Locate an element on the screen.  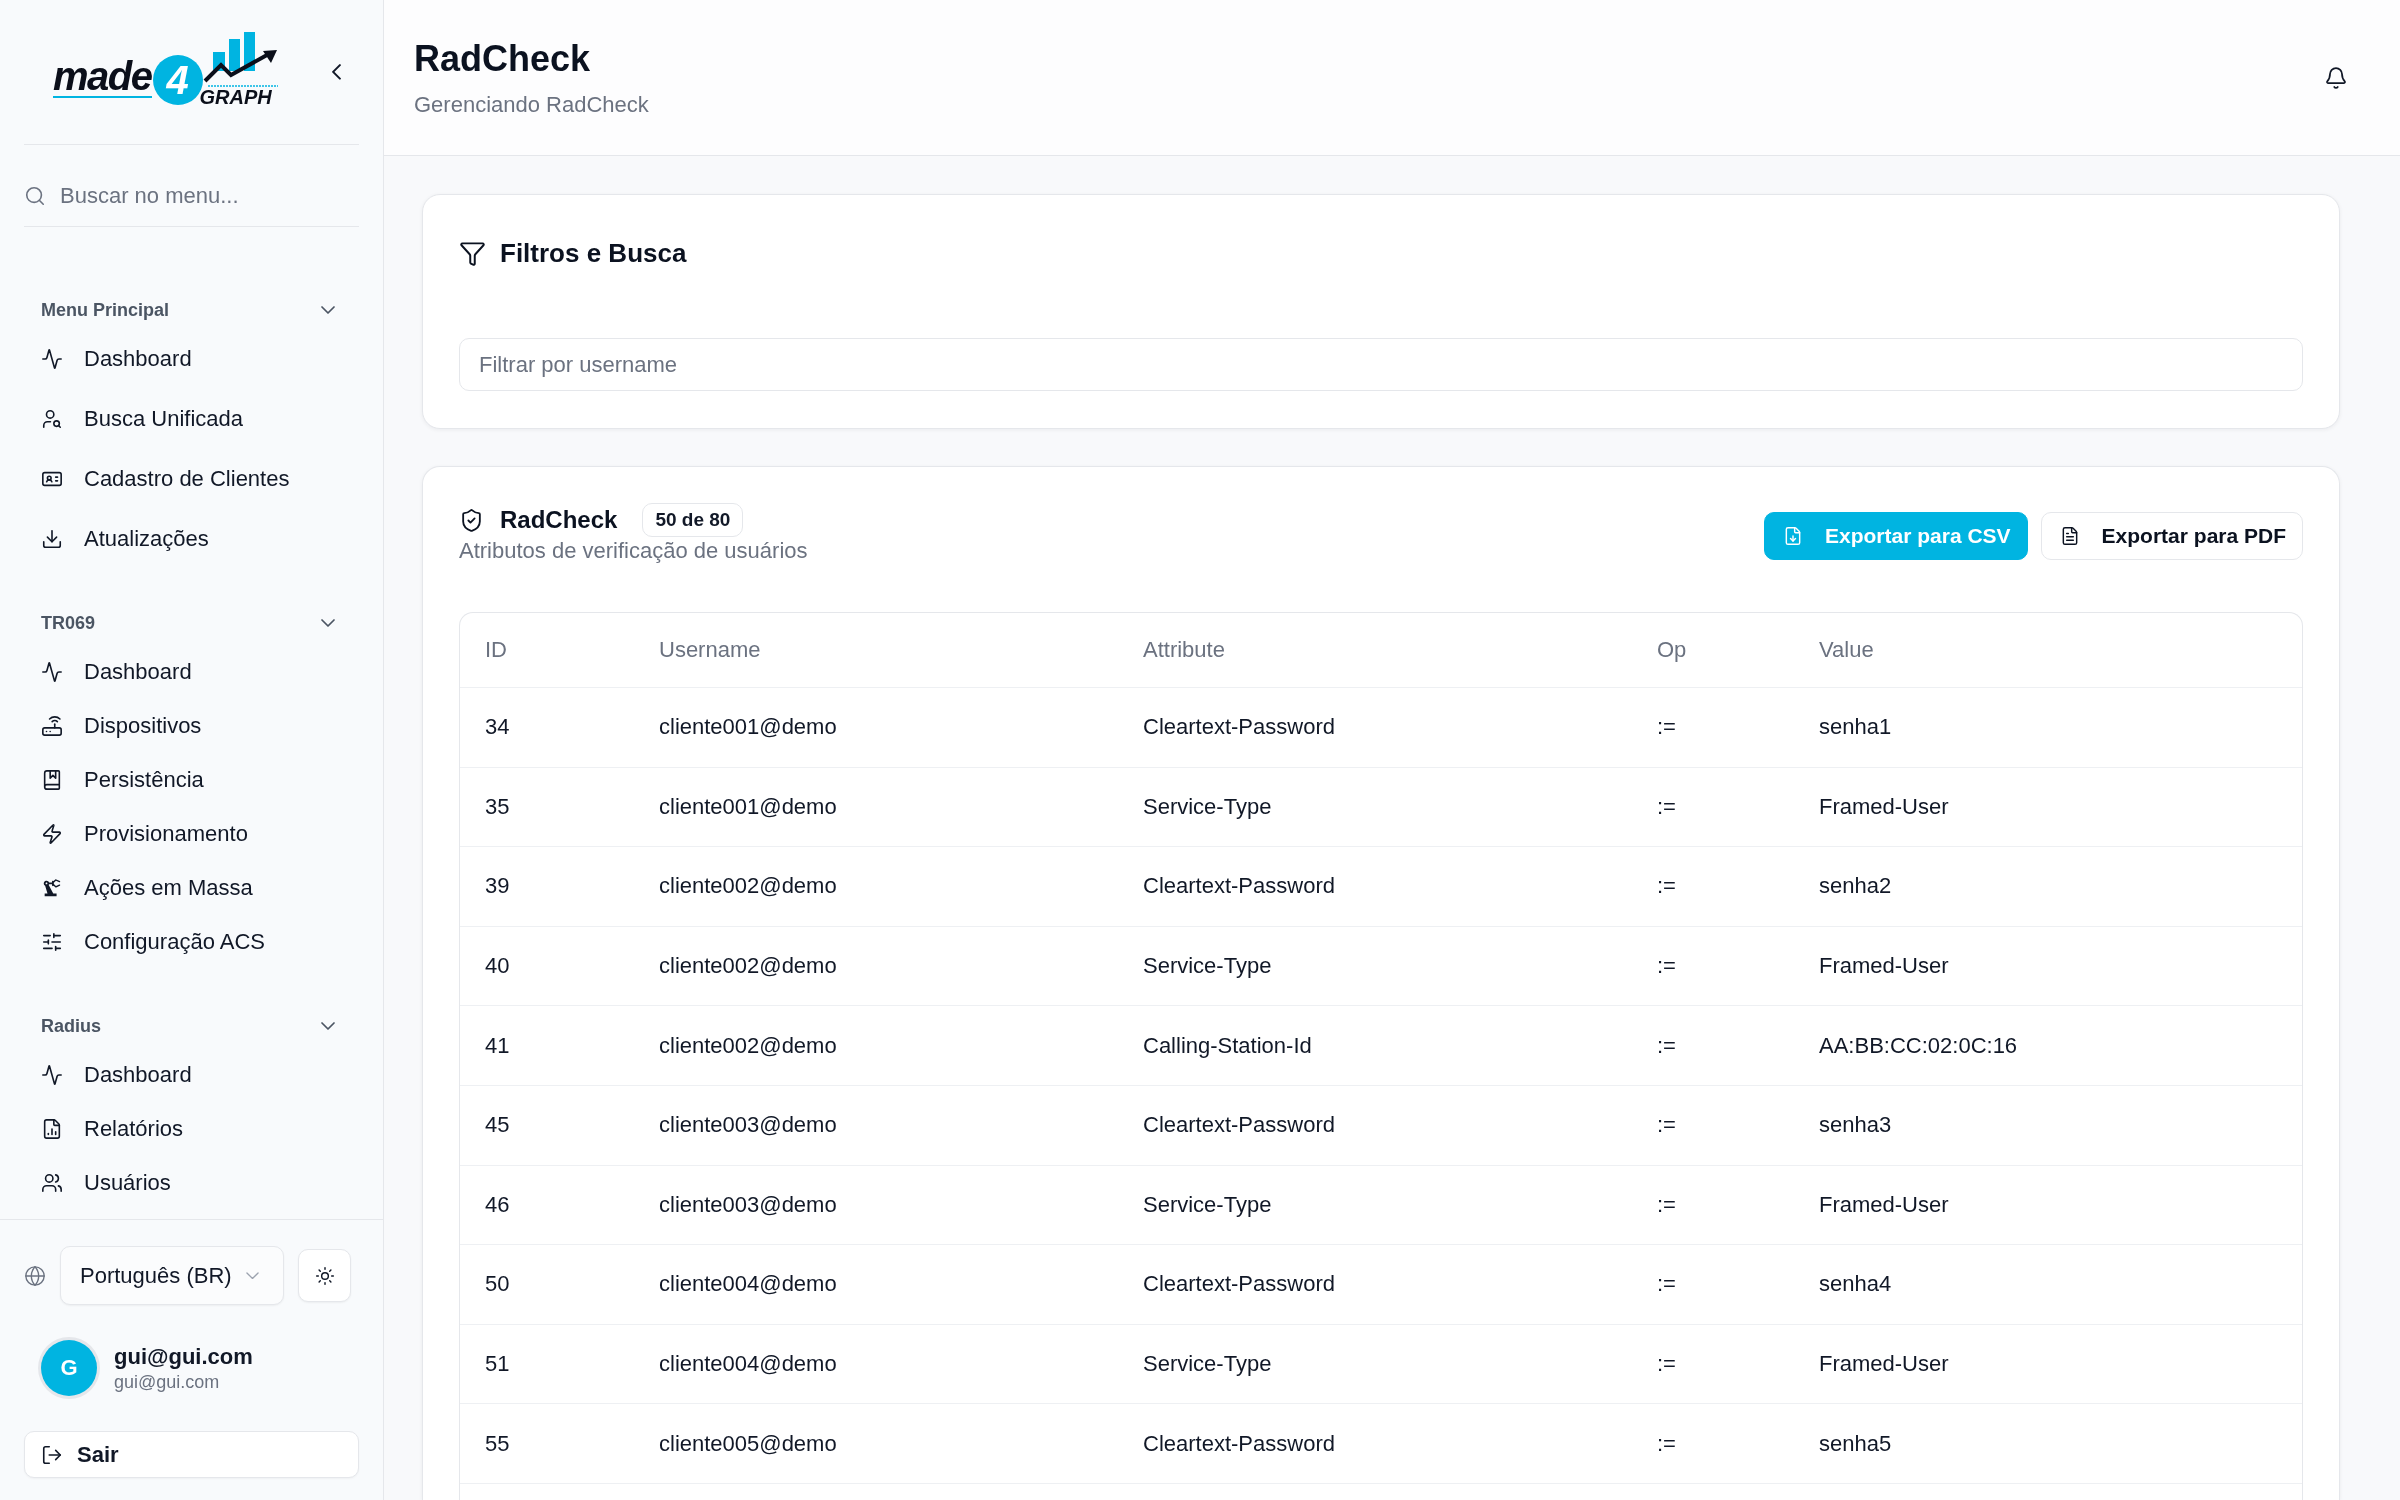
table-cell-text: cliente005@demo is located at coordinates (747, 1443).